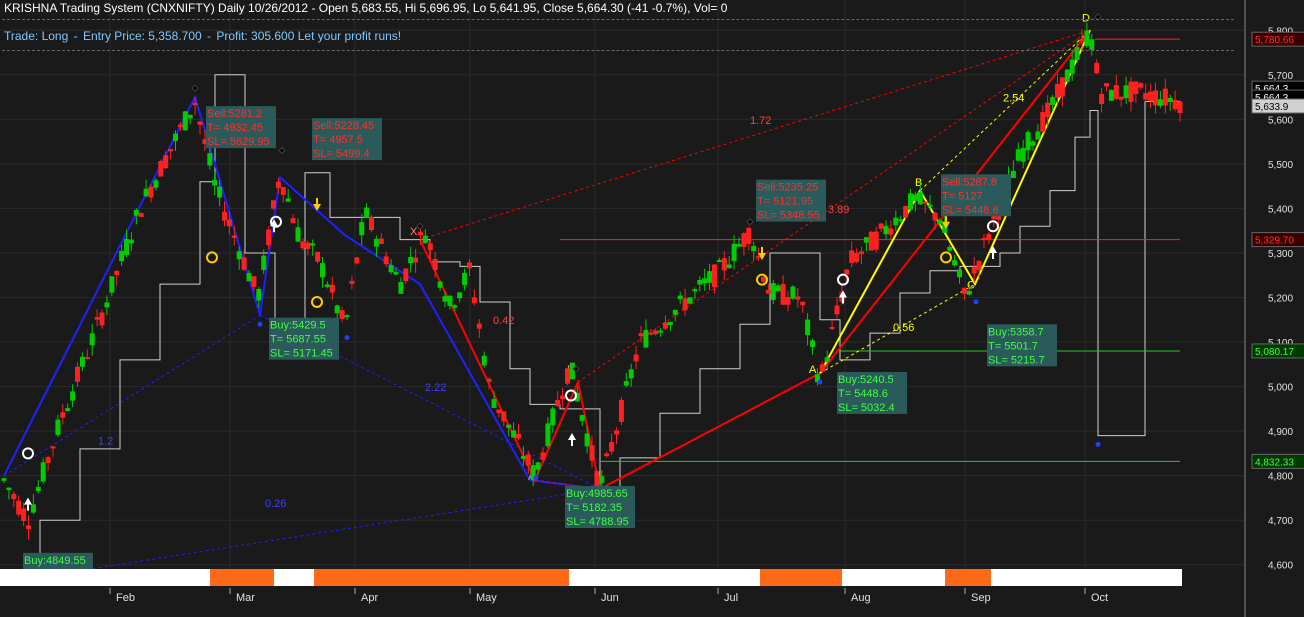 This screenshot has height=617, width=1304. I want to click on signal-label-line: T= 5501.7, so click(1013, 346).